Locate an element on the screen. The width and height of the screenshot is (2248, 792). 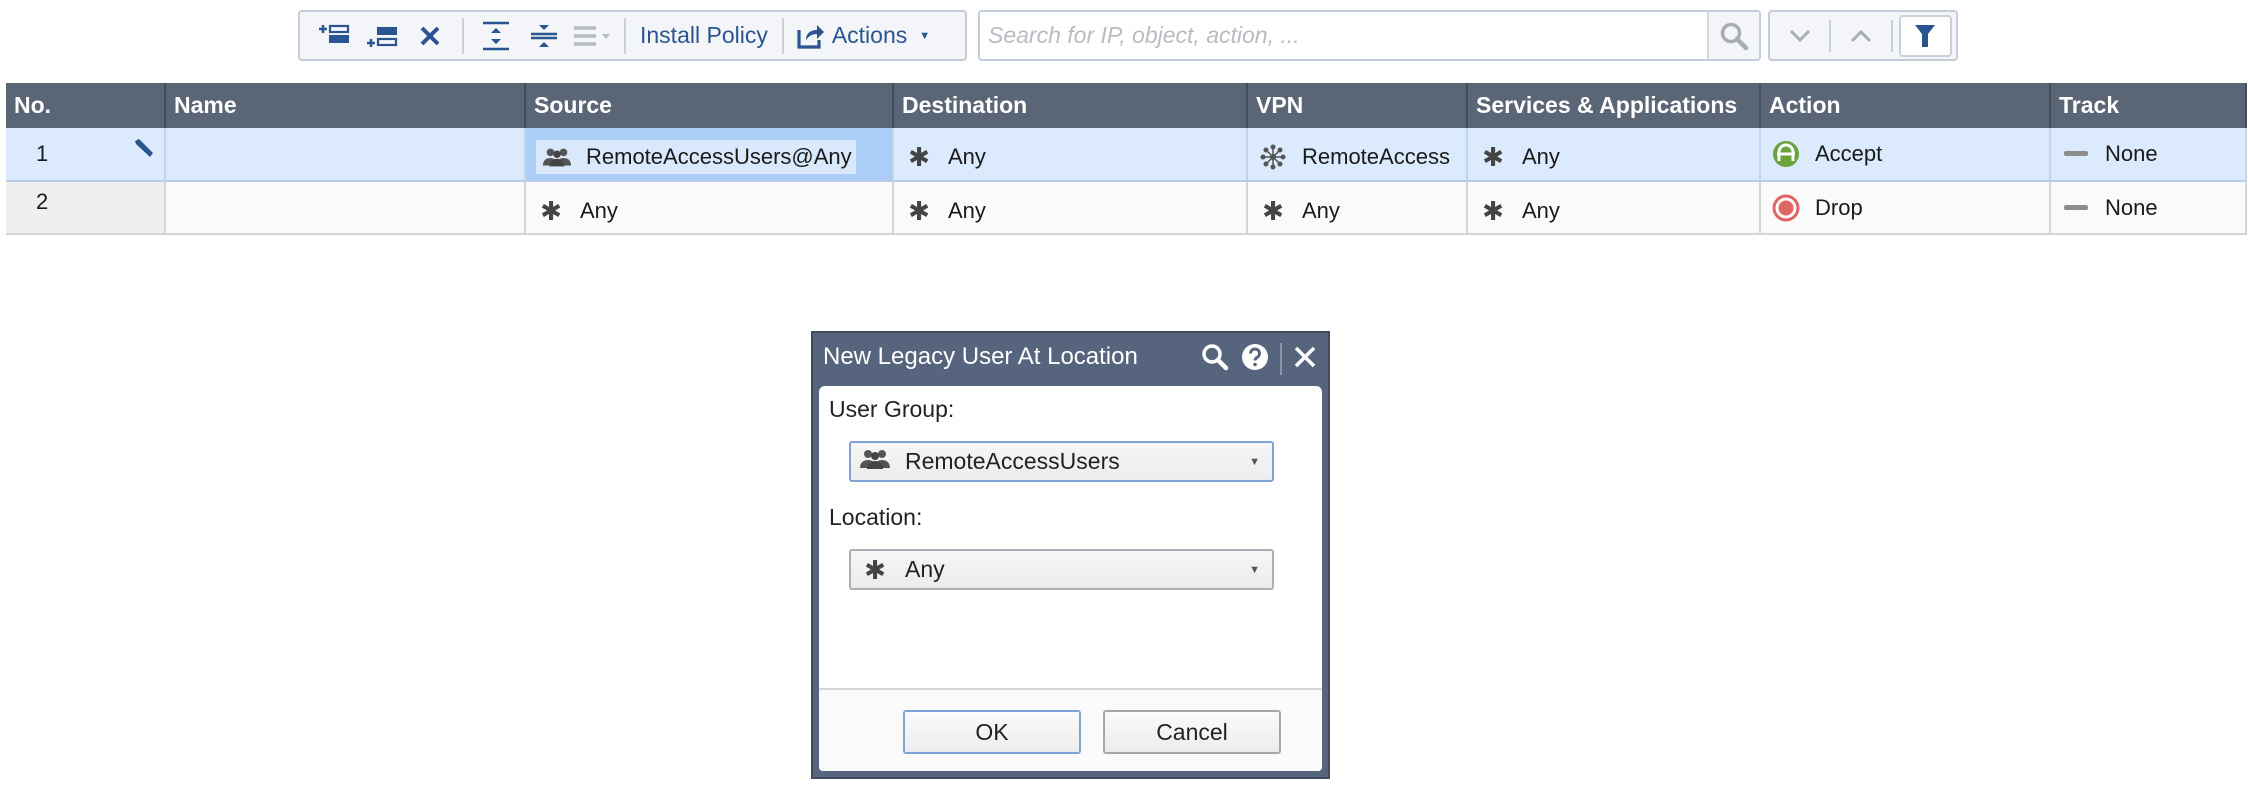
column-header-vpn: VPN is located at coordinates (1357, 105).